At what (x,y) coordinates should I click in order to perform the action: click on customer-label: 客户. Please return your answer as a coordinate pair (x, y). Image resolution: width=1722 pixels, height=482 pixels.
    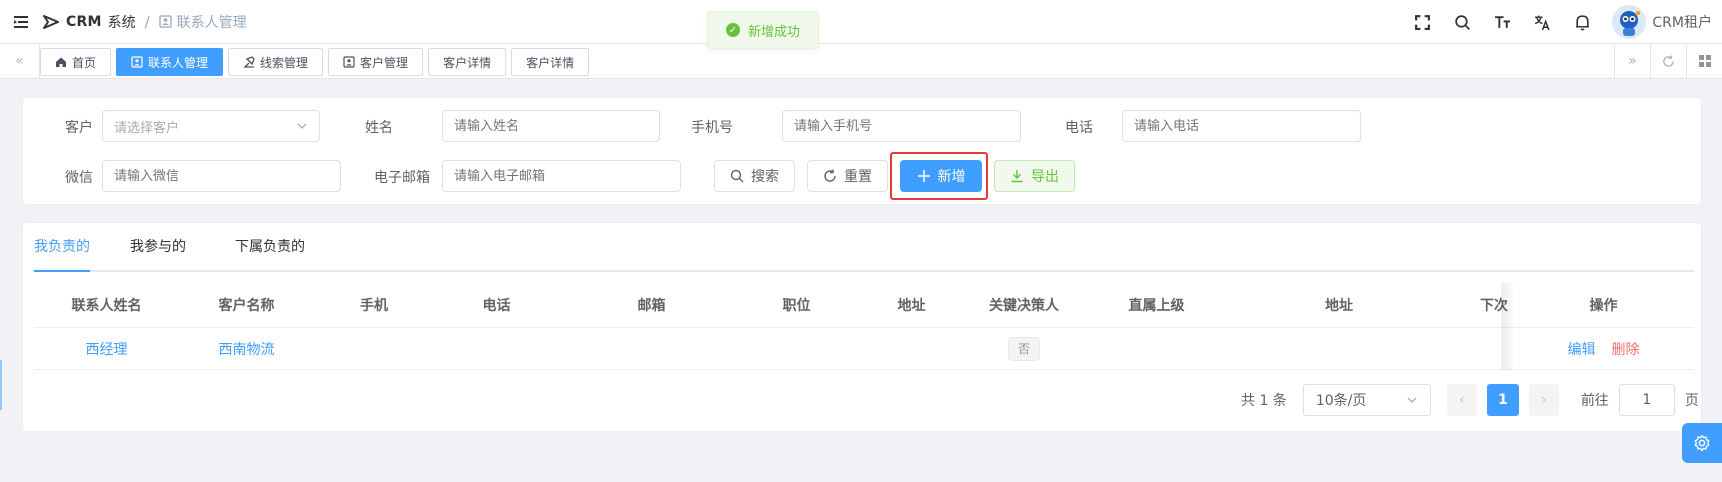
    Looking at the image, I should click on (79, 128).